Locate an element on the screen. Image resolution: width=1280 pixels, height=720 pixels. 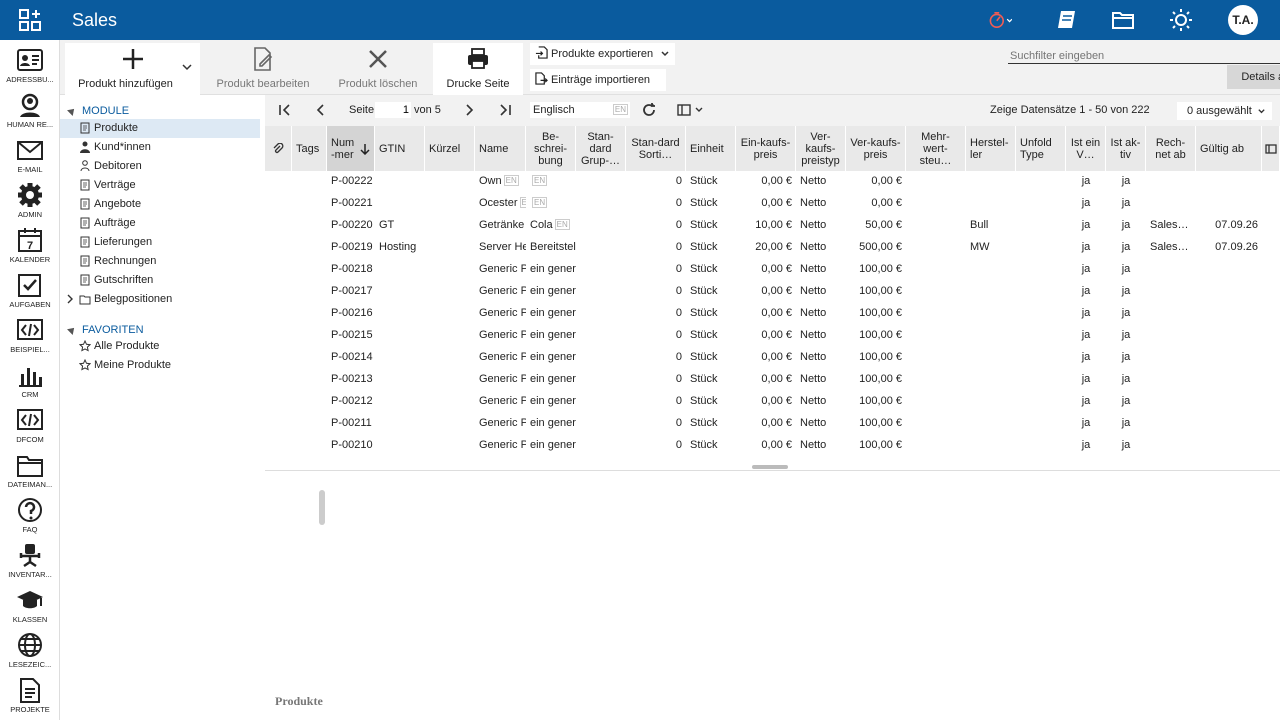
chevron-right-icon is located at coordinates (70, 299).